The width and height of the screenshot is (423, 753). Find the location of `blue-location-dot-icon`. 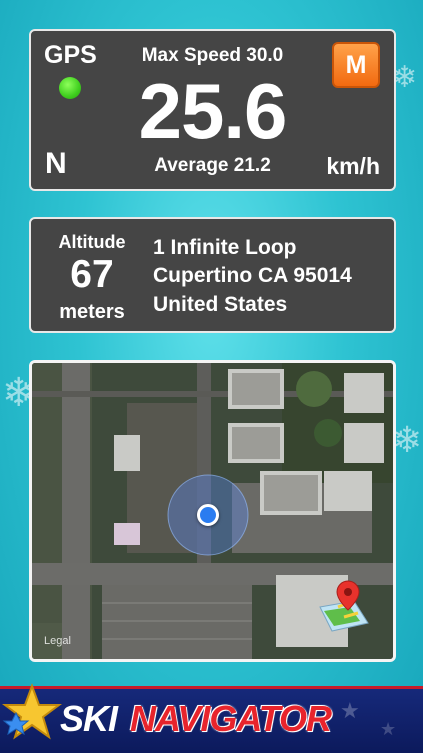

blue-location-dot-icon is located at coordinates (208, 515).